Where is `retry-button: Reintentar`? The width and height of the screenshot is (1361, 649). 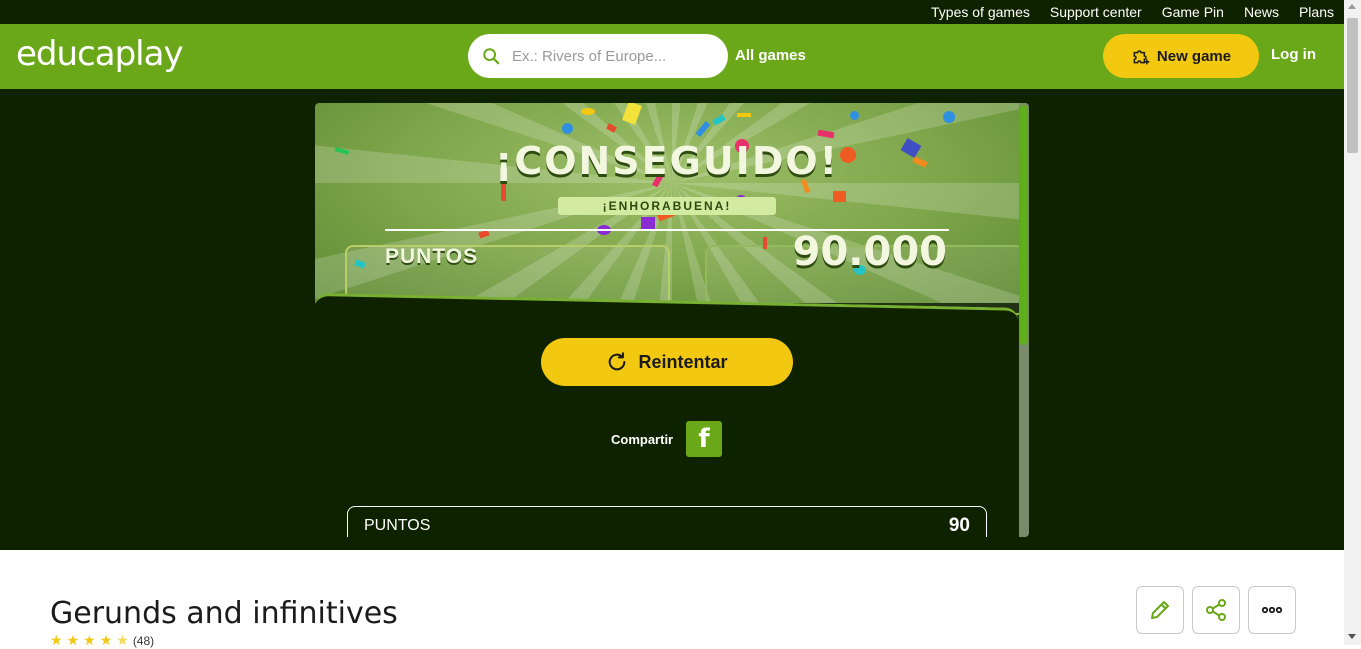 retry-button: Reintentar is located at coordinates (667, 362).